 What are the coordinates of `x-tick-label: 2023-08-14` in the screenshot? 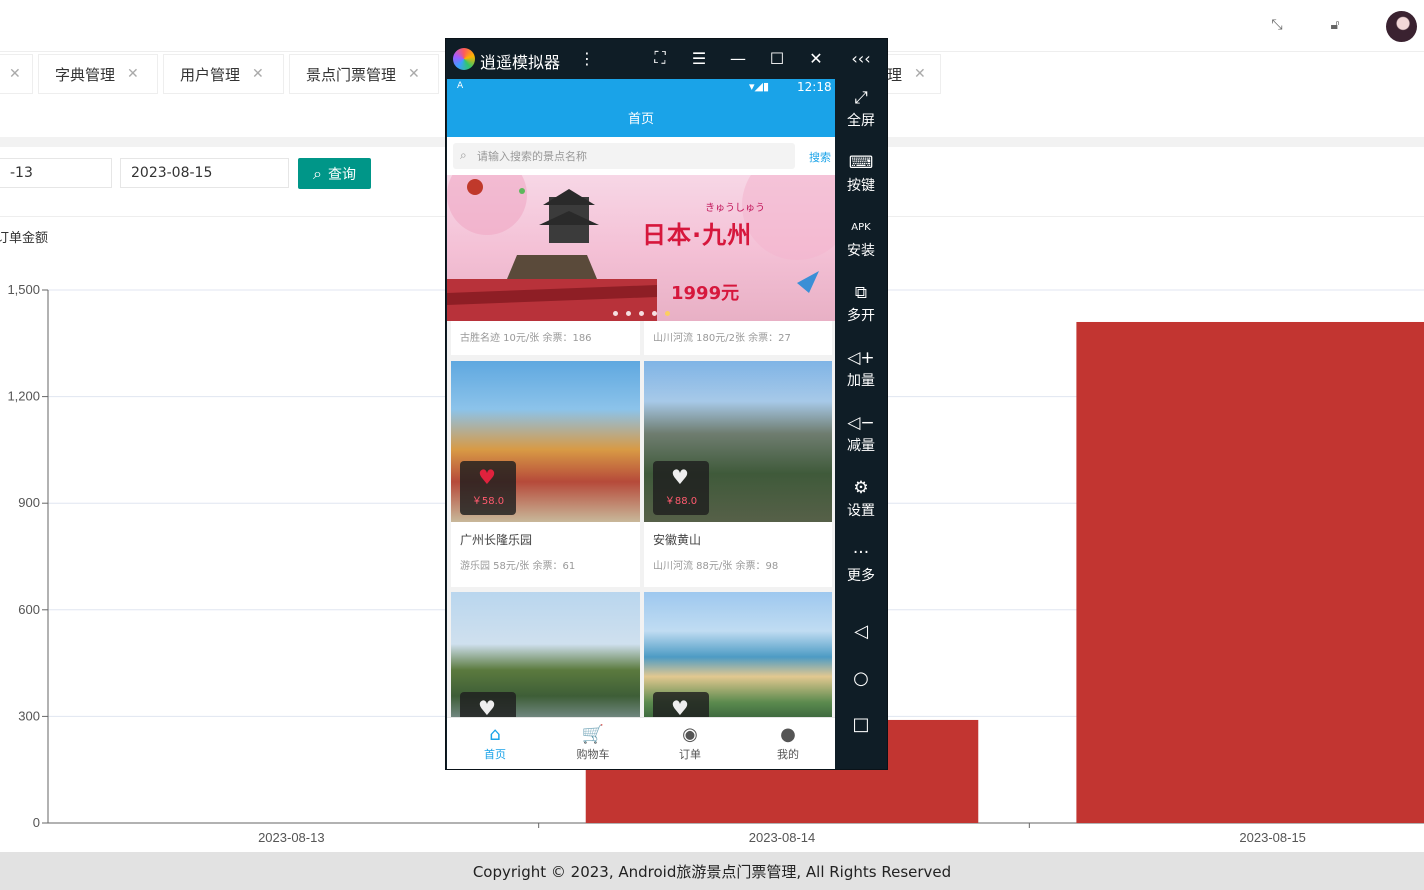 It's located at (782, 837).